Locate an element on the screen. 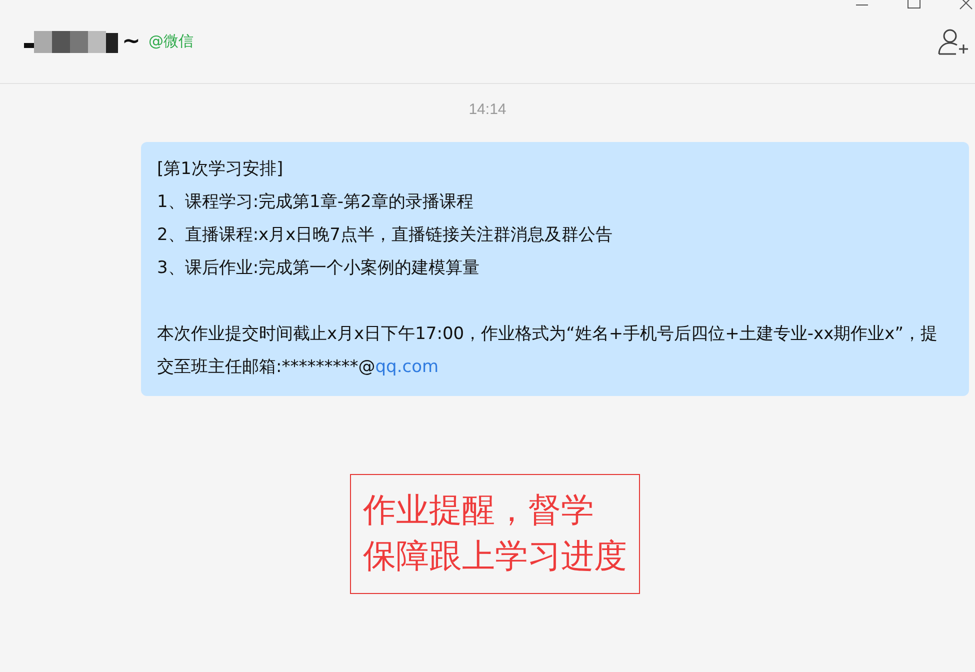 The height and width of the screenshot is (672, 975). close-icon is located at coordinates (966, 5).